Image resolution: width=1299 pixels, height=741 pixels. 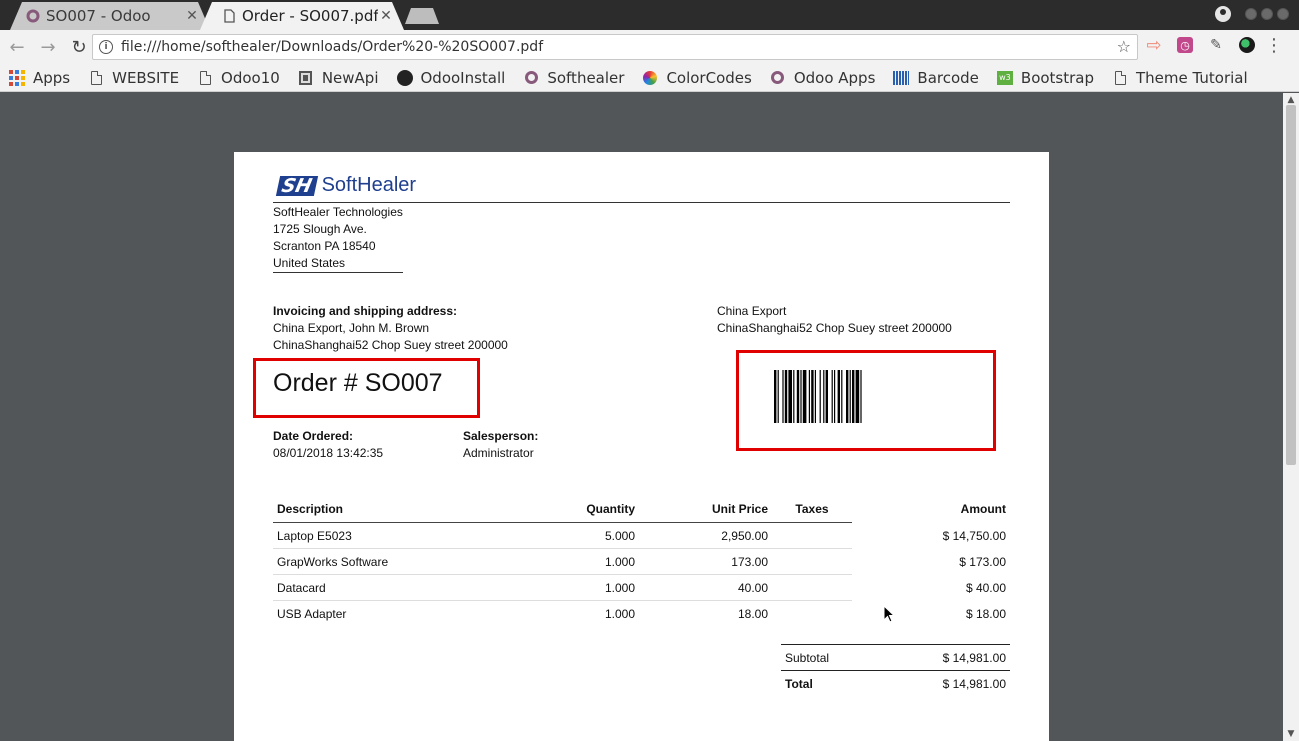 I want to click on cell-quantity: 1.000, so click(x=586, y=561).